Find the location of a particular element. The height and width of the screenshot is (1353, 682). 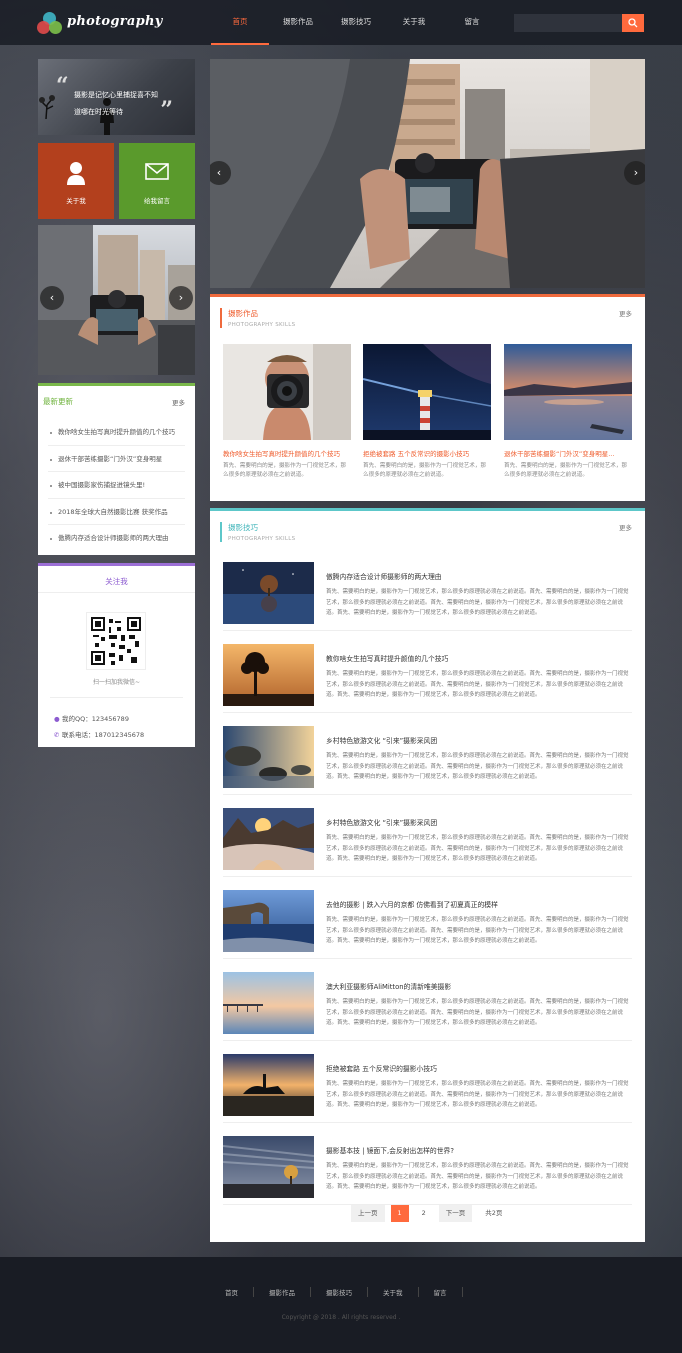

skills-header: 摄影技巧 PHOTOGRAPHY SKILLS 更多 is located at coordinates (427, 529).